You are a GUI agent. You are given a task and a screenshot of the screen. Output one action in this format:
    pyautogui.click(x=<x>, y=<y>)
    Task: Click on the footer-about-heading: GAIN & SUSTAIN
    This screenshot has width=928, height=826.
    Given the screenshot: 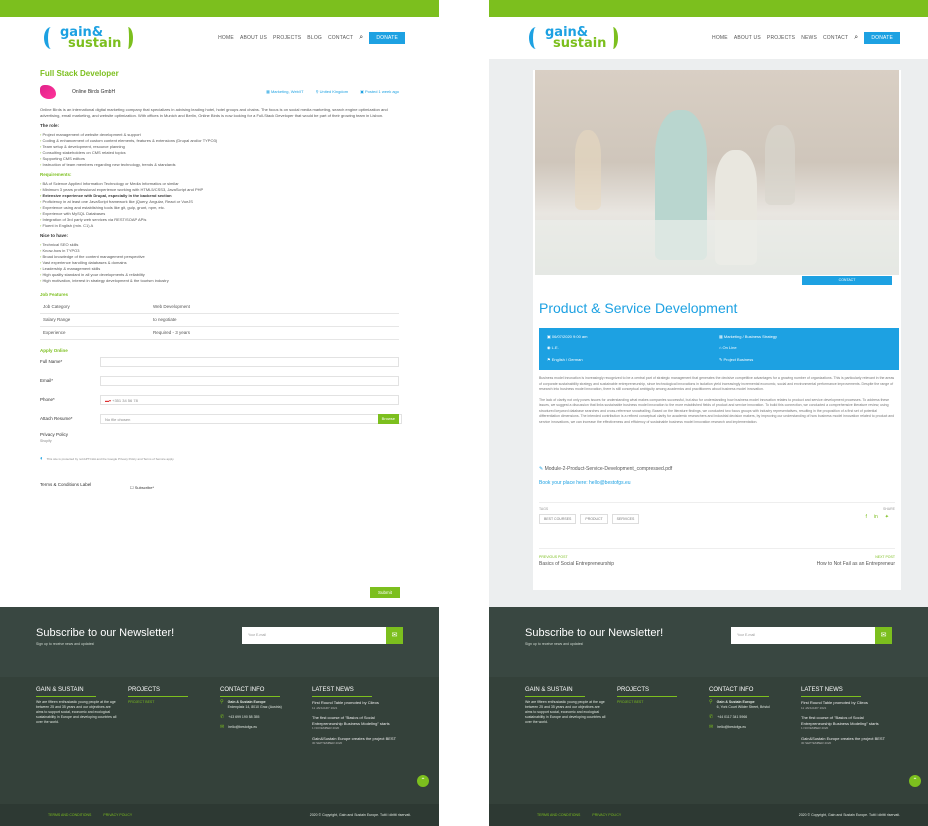 What is the action you would take?
    pyautogui.click(x=555, y=692)
    